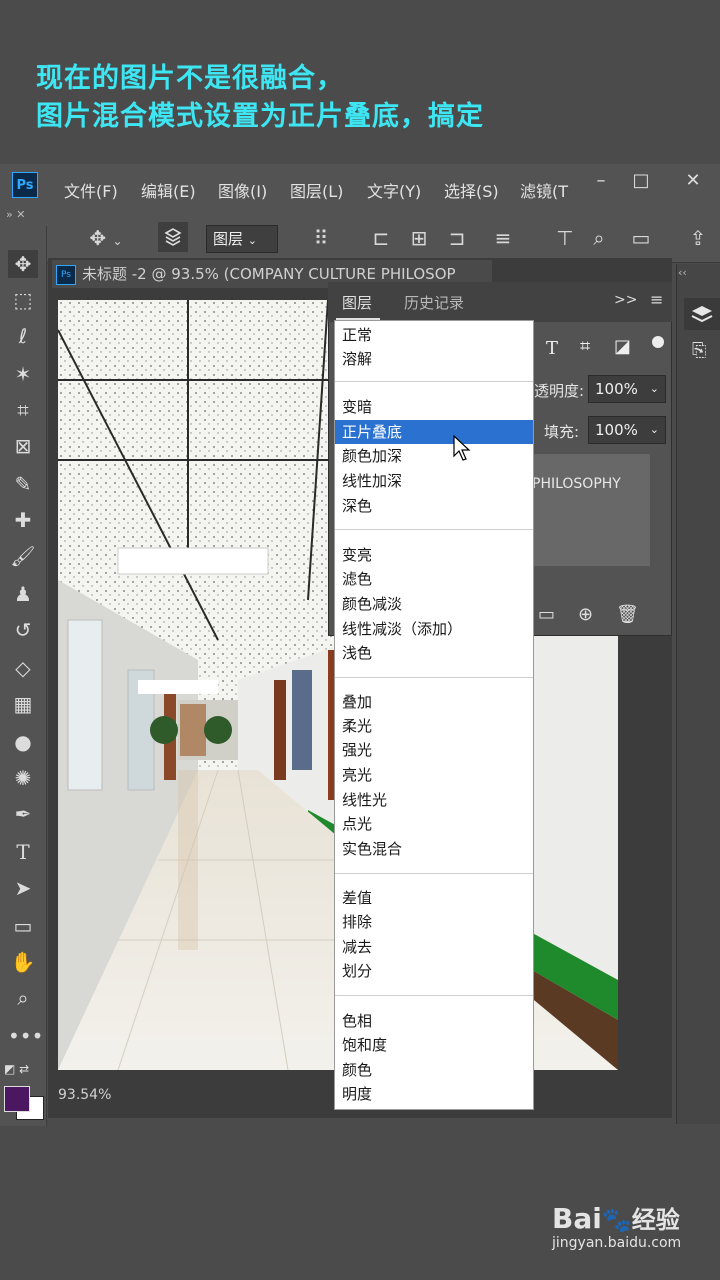 The width and height of the screenshot is (720, 1280). I want to click on blend-lighter-color: 浅色, so click(434, 653).